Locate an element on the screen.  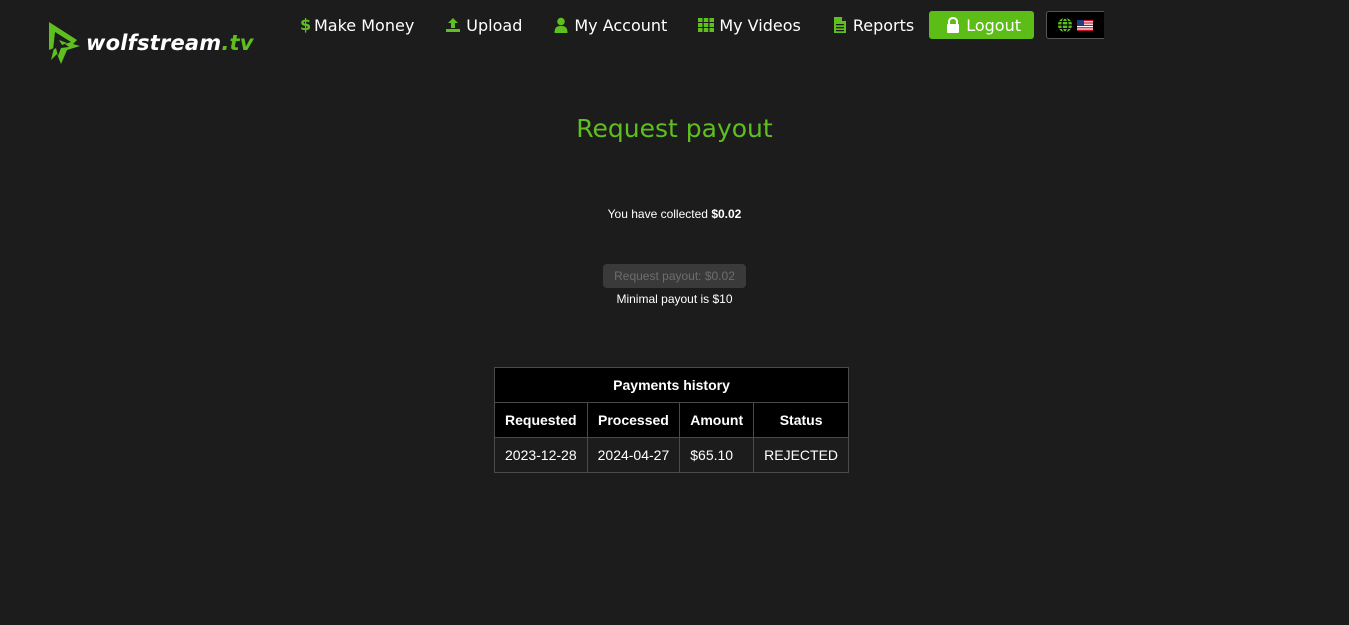
cell-status: REJECTED is located at coordinates (801, 455).